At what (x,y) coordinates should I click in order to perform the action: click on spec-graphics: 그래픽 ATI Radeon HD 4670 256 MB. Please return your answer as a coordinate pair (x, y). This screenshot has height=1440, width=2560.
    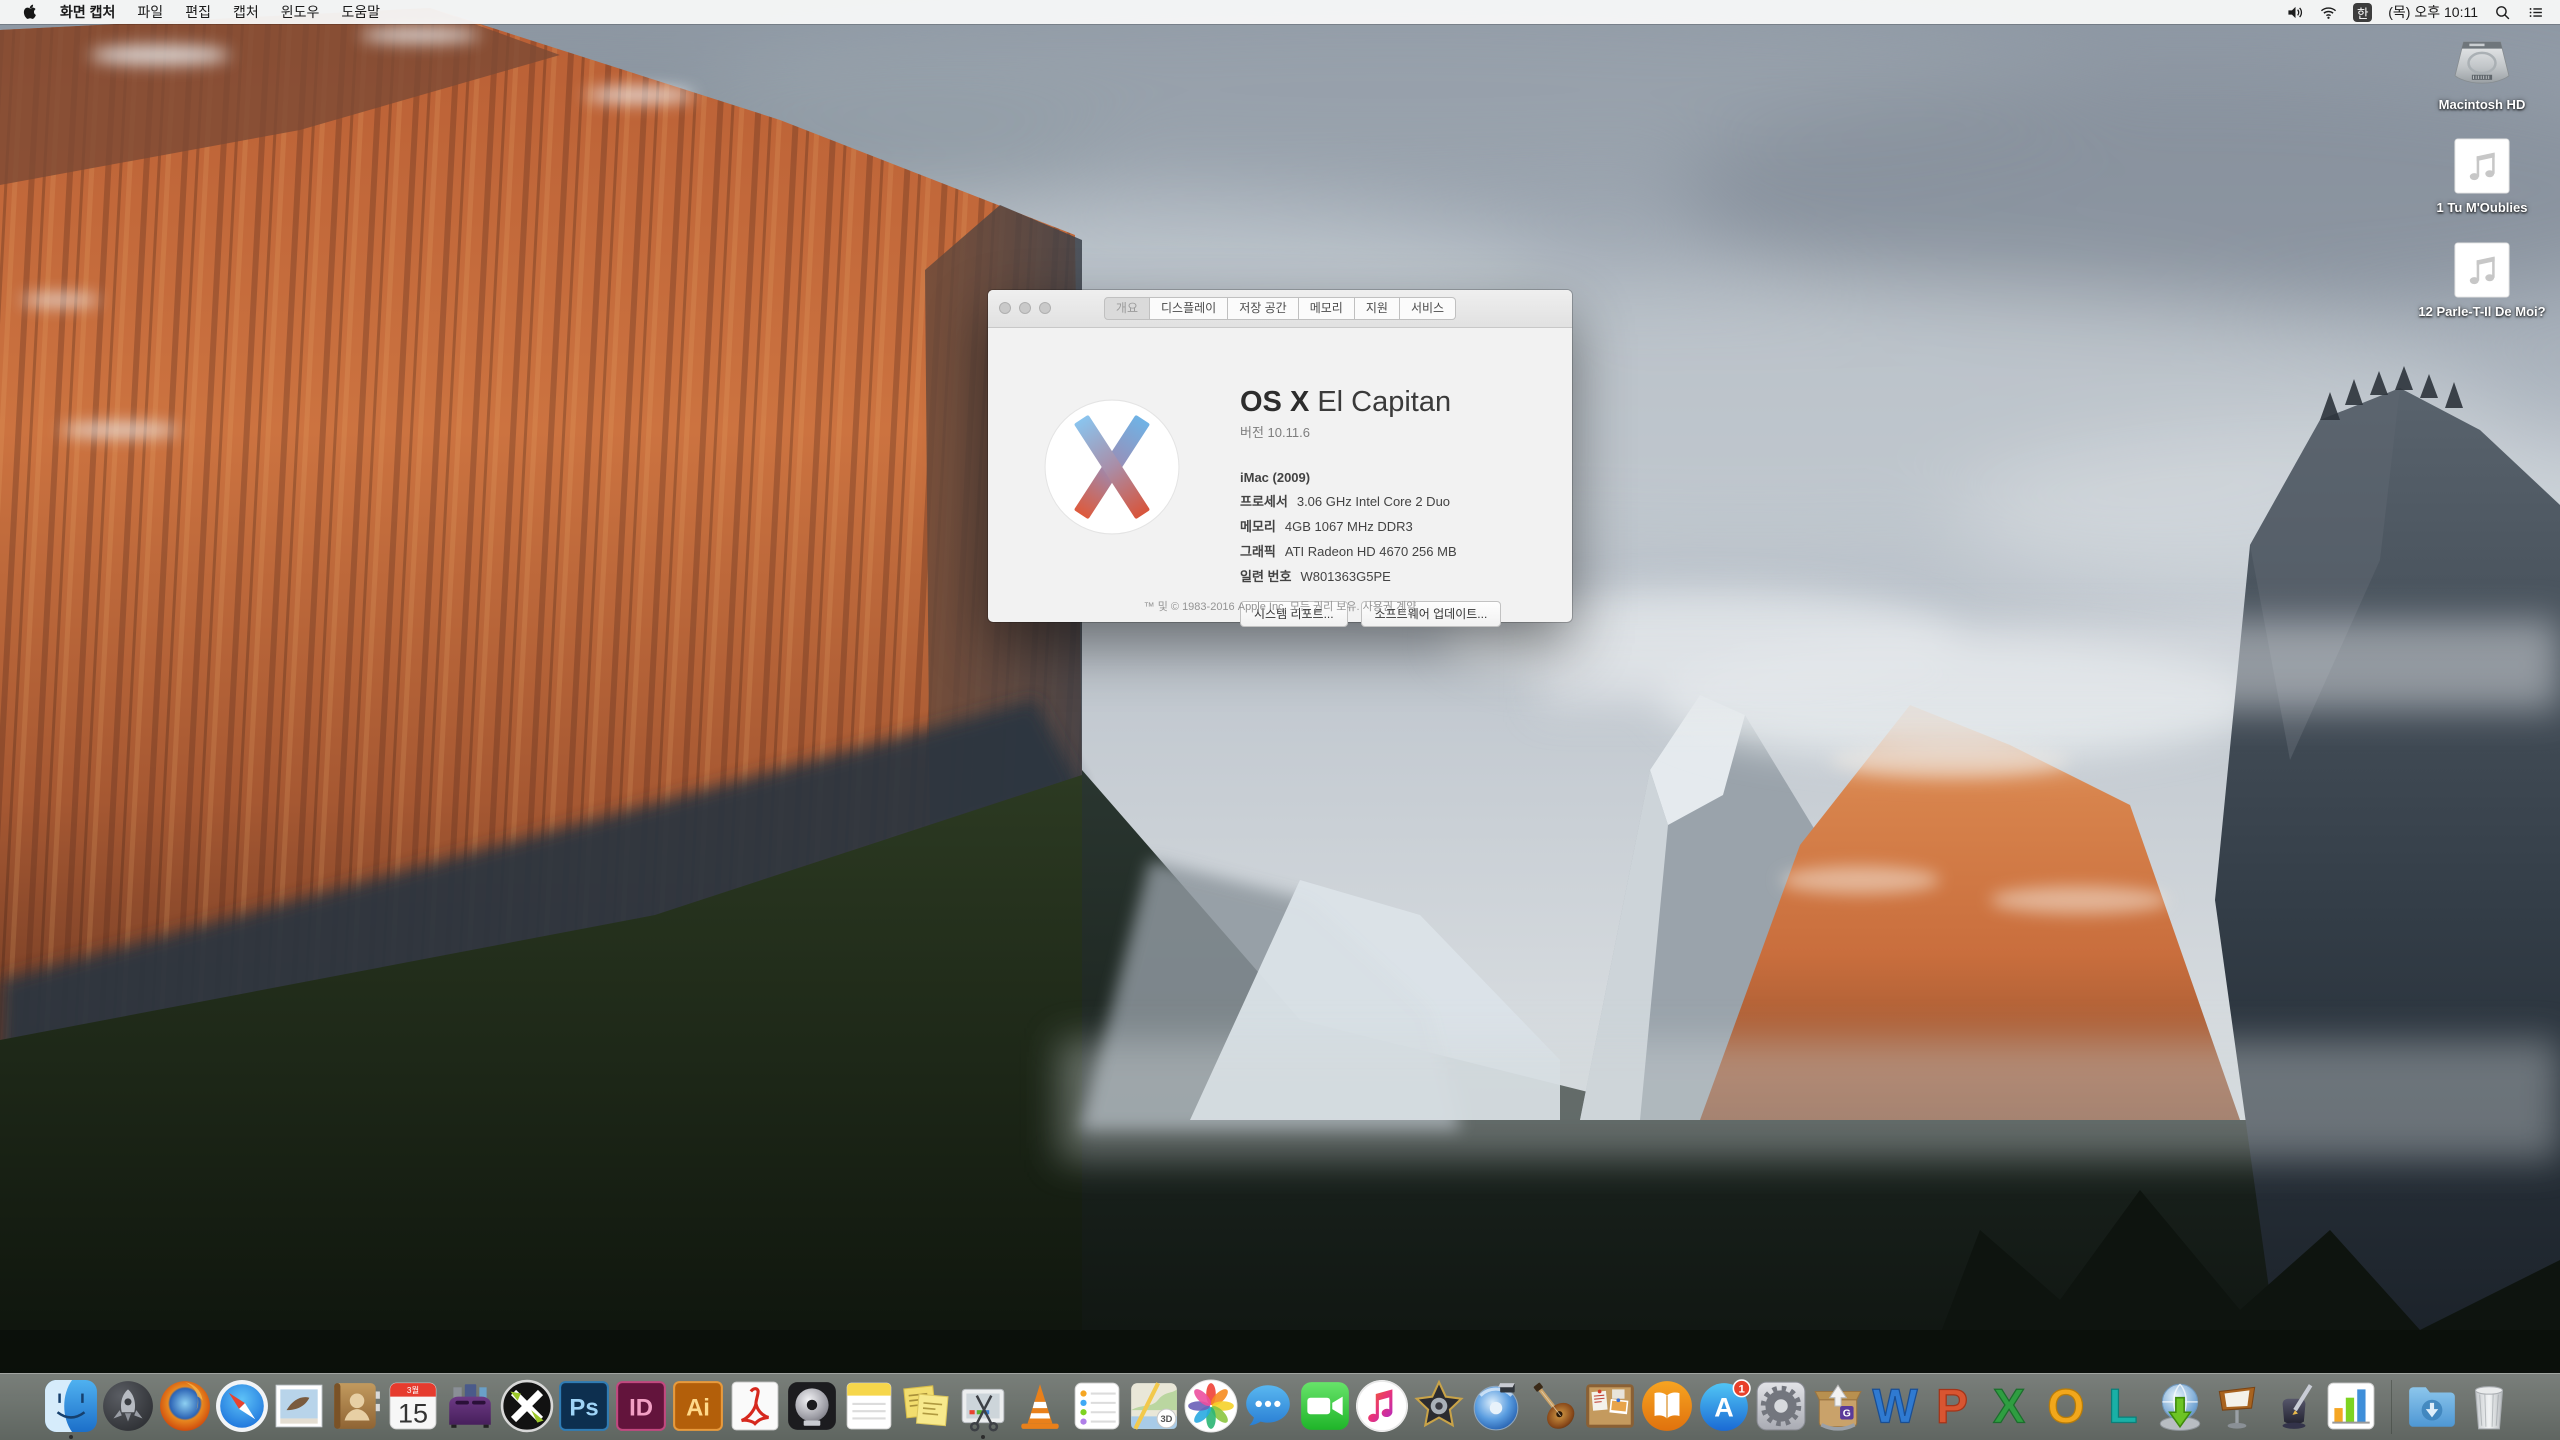
    Looking at the image, I should click on (1348, 551).